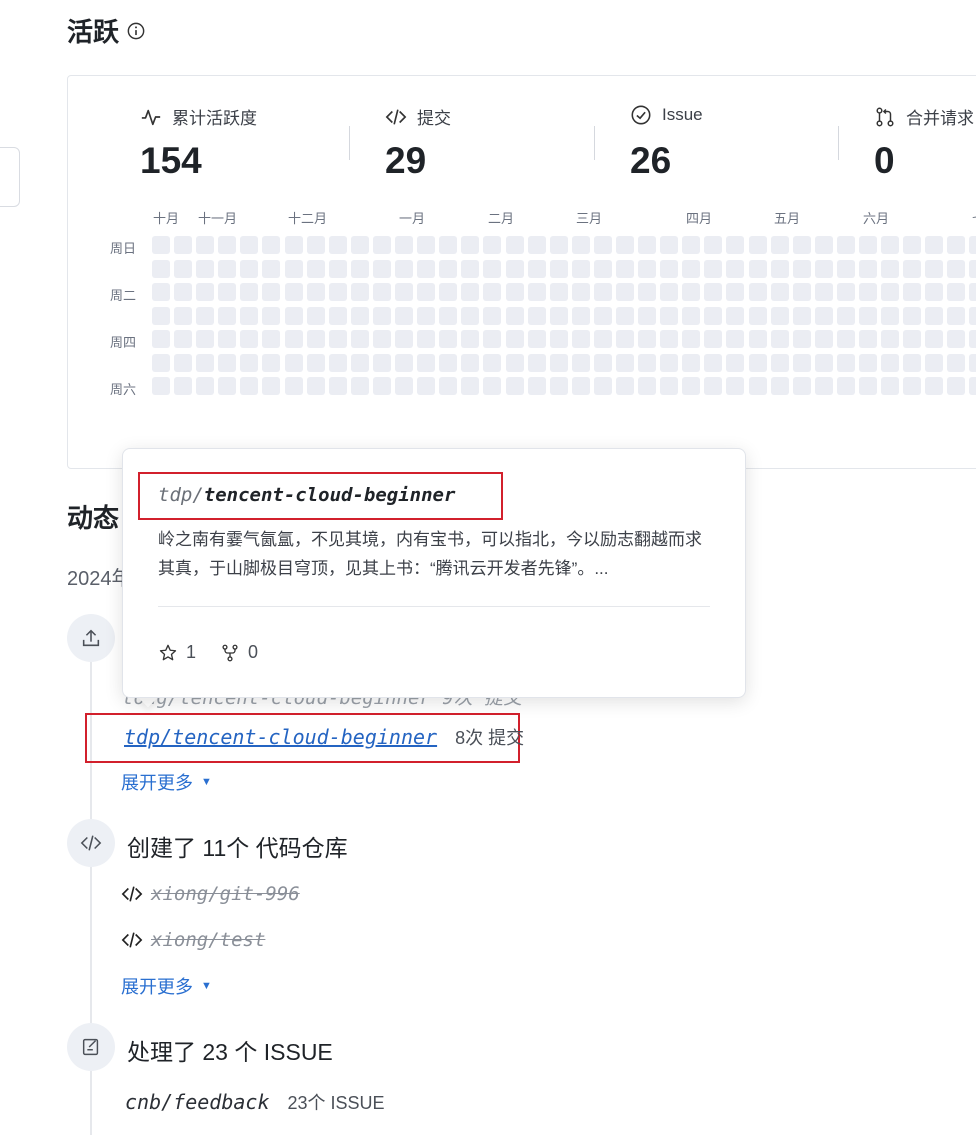 The width and height of the screenshot is (976, 1135). Describe the element at coordinates (210, 894) in the screenshot. I see `repo-list-item: xiong/git-996` at that location.